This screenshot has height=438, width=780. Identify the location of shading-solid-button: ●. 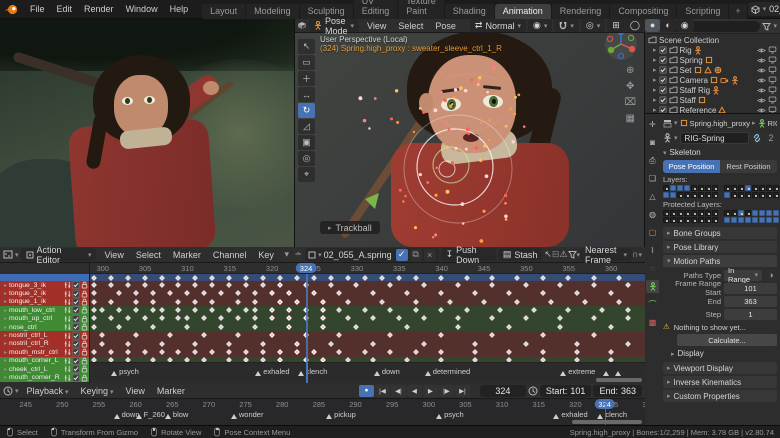
(652, 25).